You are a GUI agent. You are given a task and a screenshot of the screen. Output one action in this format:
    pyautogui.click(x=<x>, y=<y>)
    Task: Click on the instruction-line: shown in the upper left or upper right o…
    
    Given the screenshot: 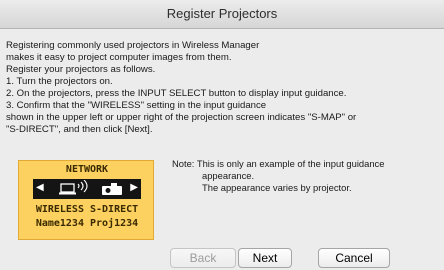 What is the action you would take?
    pyautogui.click(x=181, y=117)
    